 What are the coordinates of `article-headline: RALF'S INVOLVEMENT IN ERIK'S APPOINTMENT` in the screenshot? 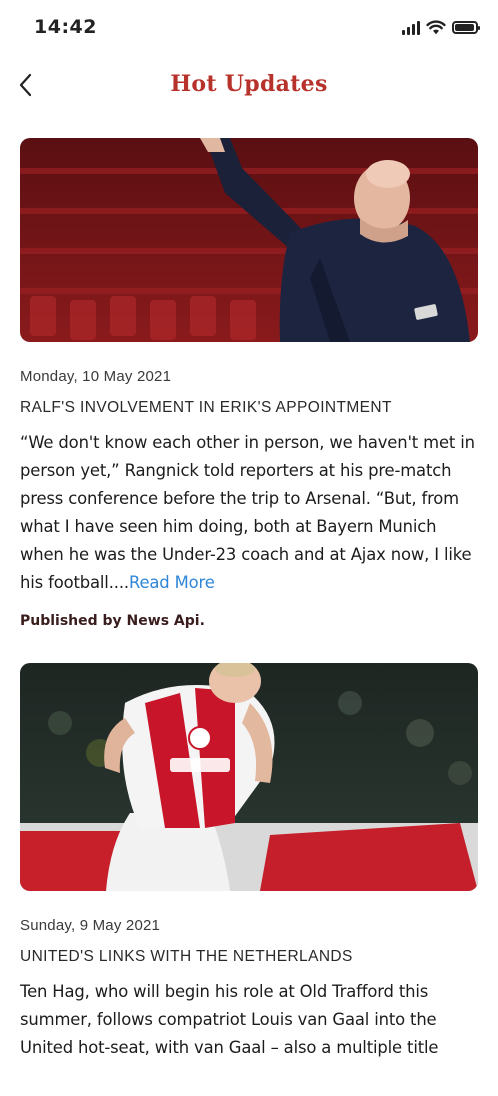 It's located at (249, 408).